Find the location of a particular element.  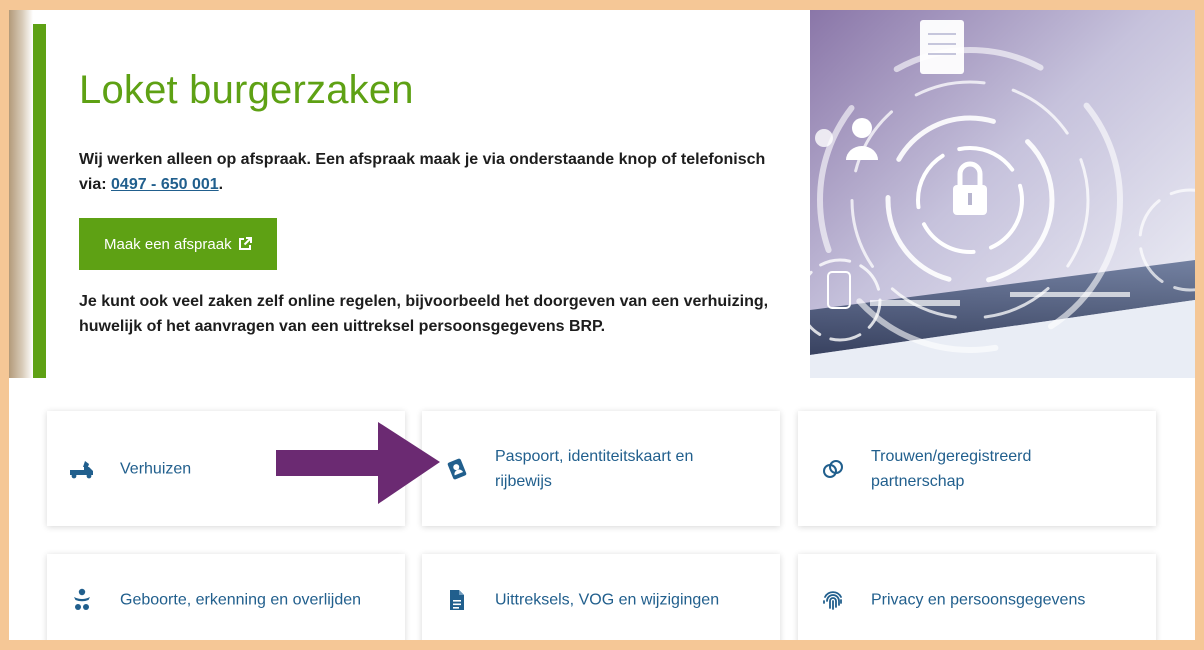

tile-uittreksels: Uittreksels, VOG en wijzigingen is located at coordinates (601, 597).